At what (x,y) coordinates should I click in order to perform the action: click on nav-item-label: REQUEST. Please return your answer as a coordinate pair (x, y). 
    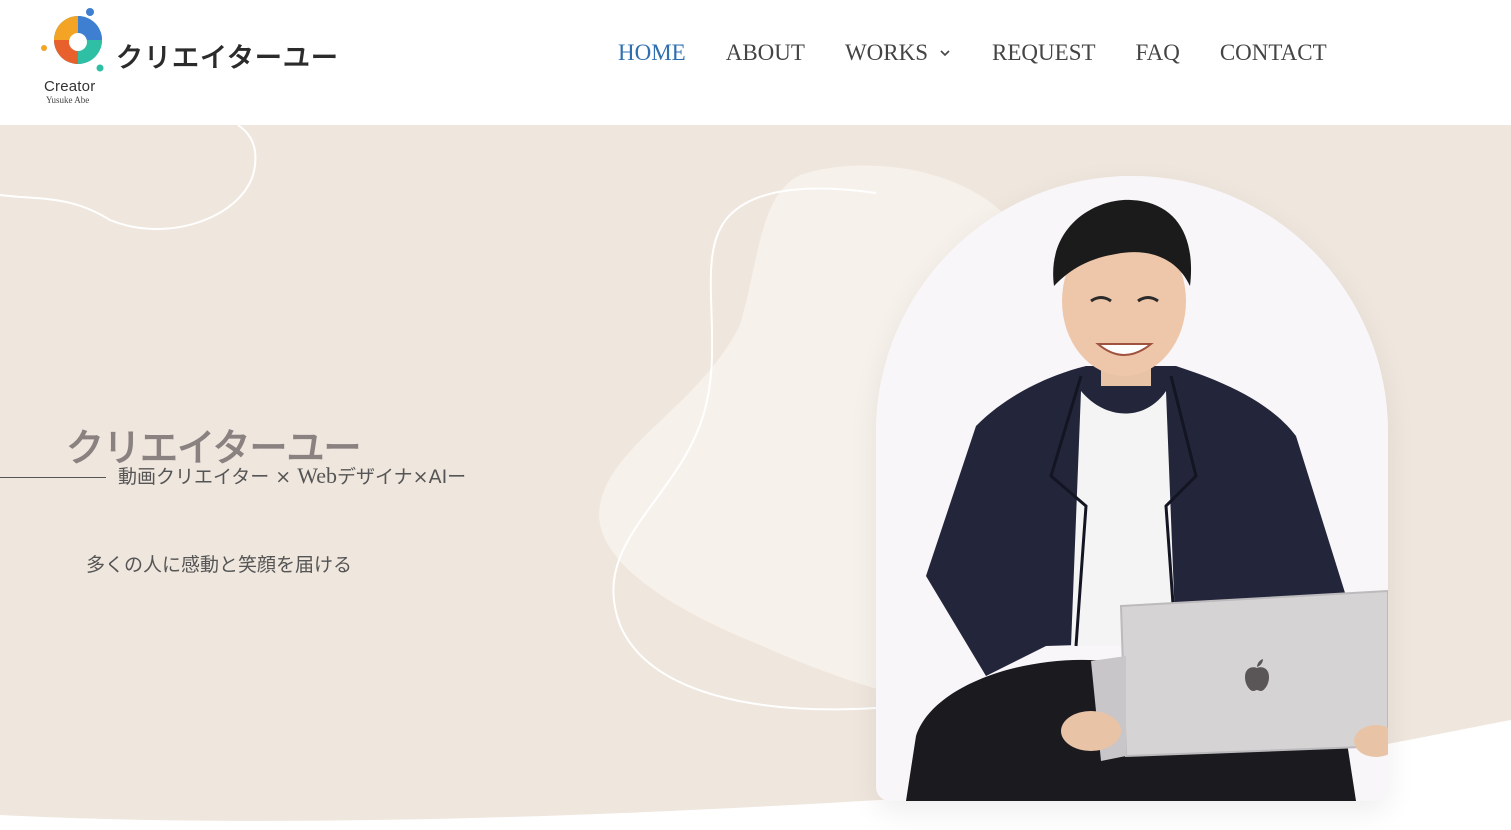
    Looking at the image, I should click on (1044, 52).